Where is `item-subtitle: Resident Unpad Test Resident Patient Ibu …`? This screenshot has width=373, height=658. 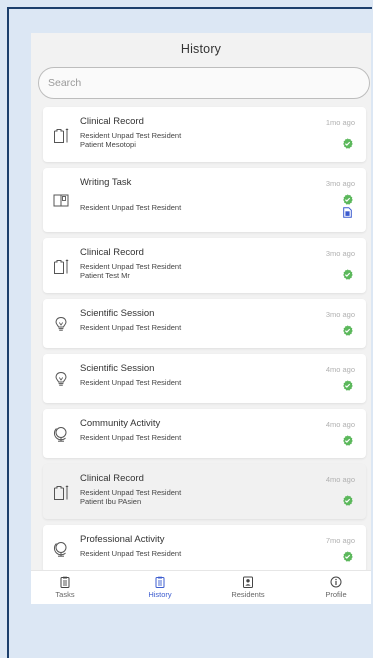
item-subtitle: Resident Unpad Test Resident Patient Ibu … is located at coordinates (130, 497).